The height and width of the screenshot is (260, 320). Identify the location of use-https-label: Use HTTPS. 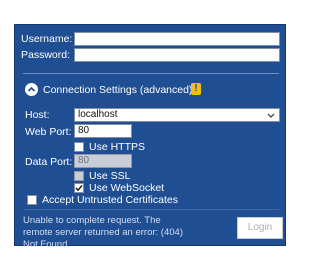
(117, 147).